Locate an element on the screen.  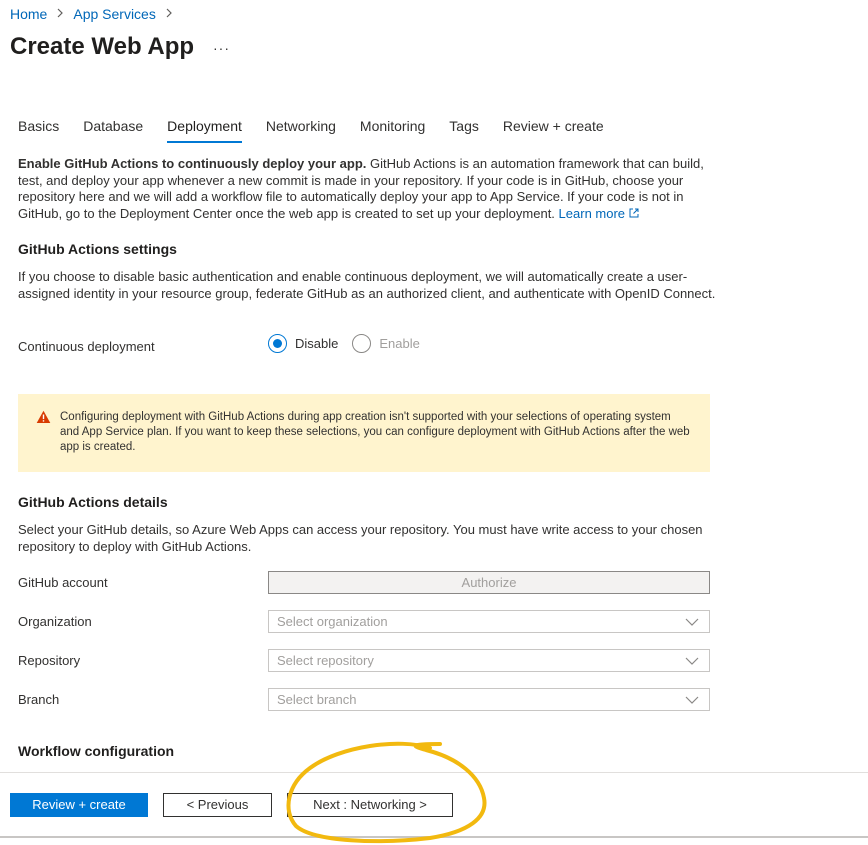
breadcrumb-app-services-link: App Services is located at coordinates (114, 14).